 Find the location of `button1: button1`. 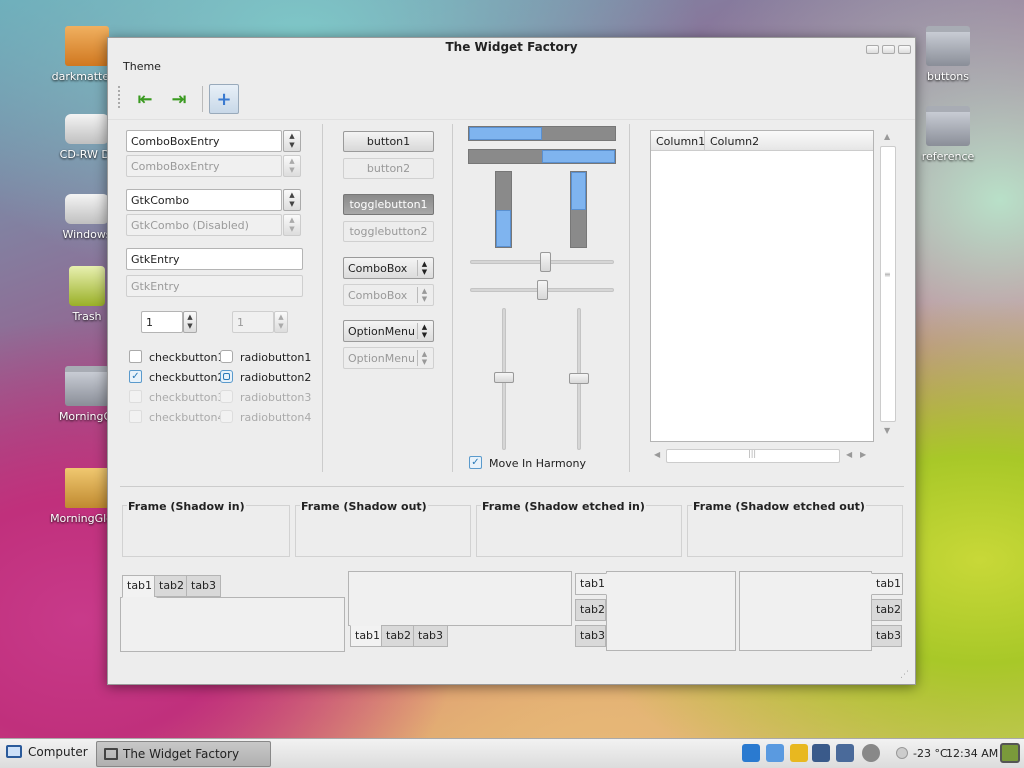

button1: button1 is located at coordinates (388, 141).